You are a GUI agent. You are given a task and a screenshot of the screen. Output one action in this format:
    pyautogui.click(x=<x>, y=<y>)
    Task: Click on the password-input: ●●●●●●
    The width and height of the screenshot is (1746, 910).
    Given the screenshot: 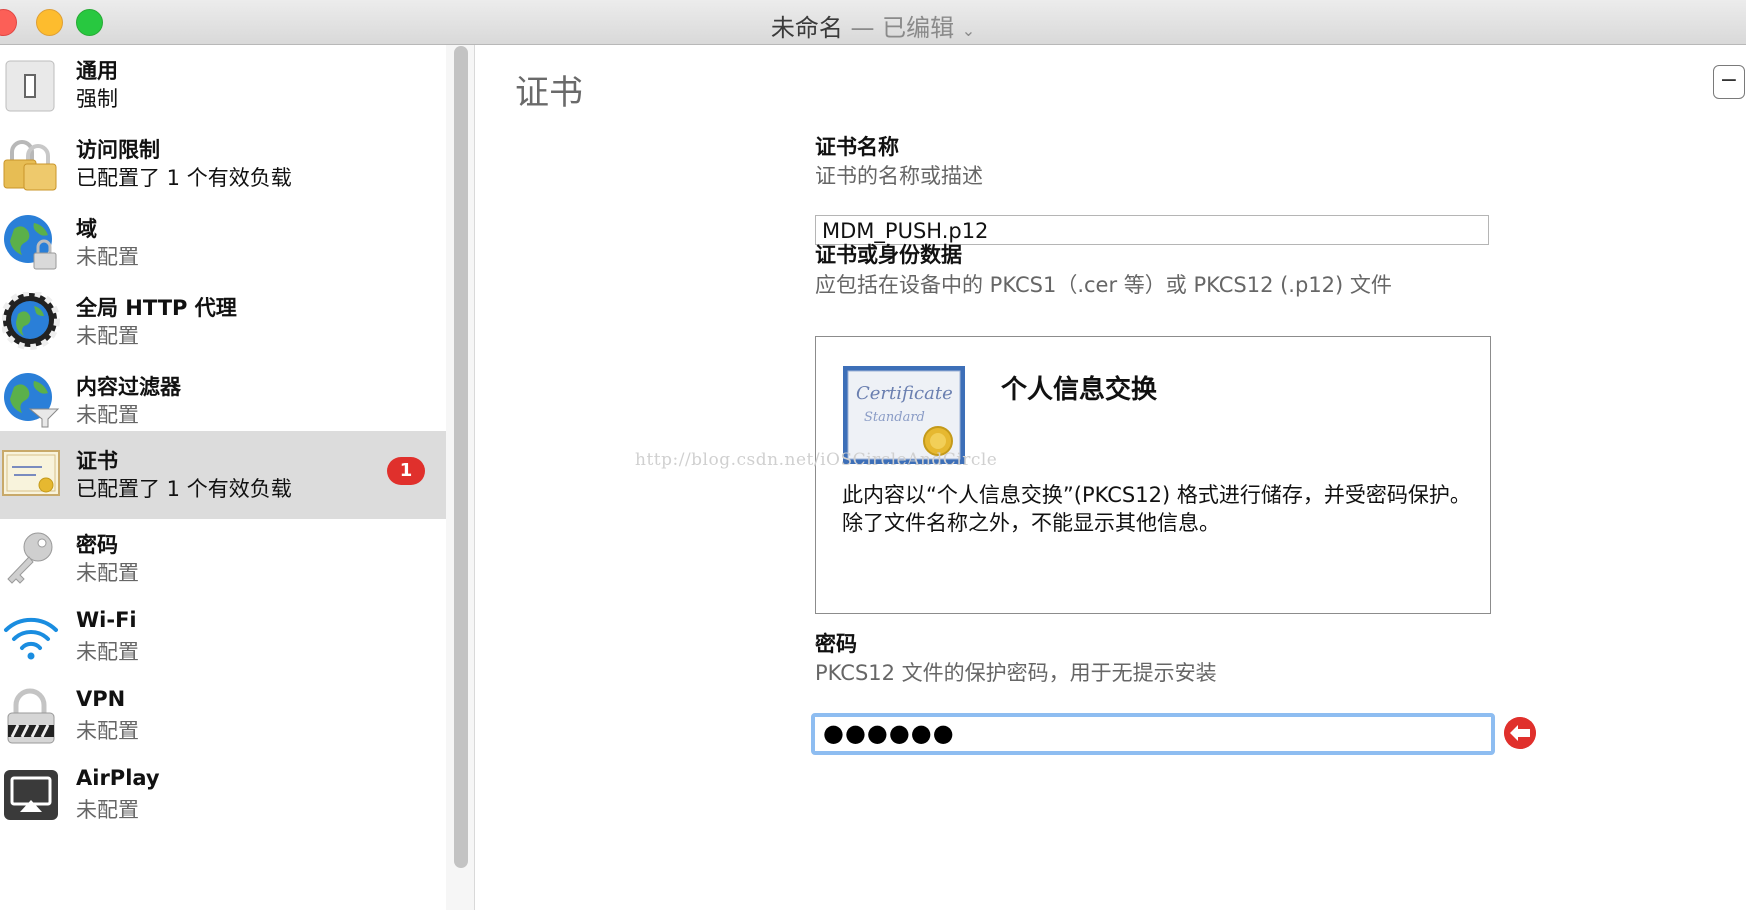 What is the action you would take?
    pyautogui.click(x=1153, y=734)
    